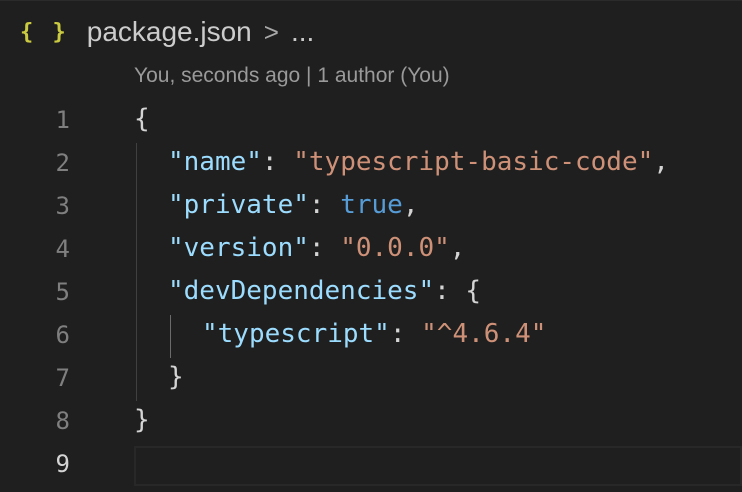  I want to click on line-number-7: 7, so click(62, 378).